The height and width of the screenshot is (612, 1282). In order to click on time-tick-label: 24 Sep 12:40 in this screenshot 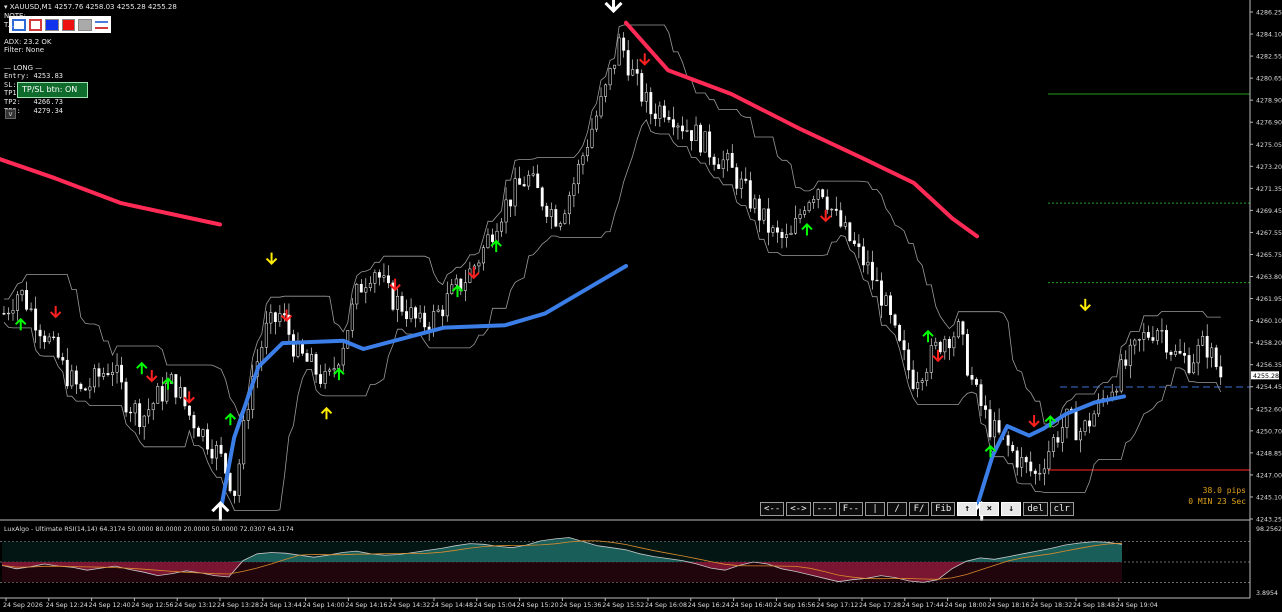, I will do `click(110, 605)`.